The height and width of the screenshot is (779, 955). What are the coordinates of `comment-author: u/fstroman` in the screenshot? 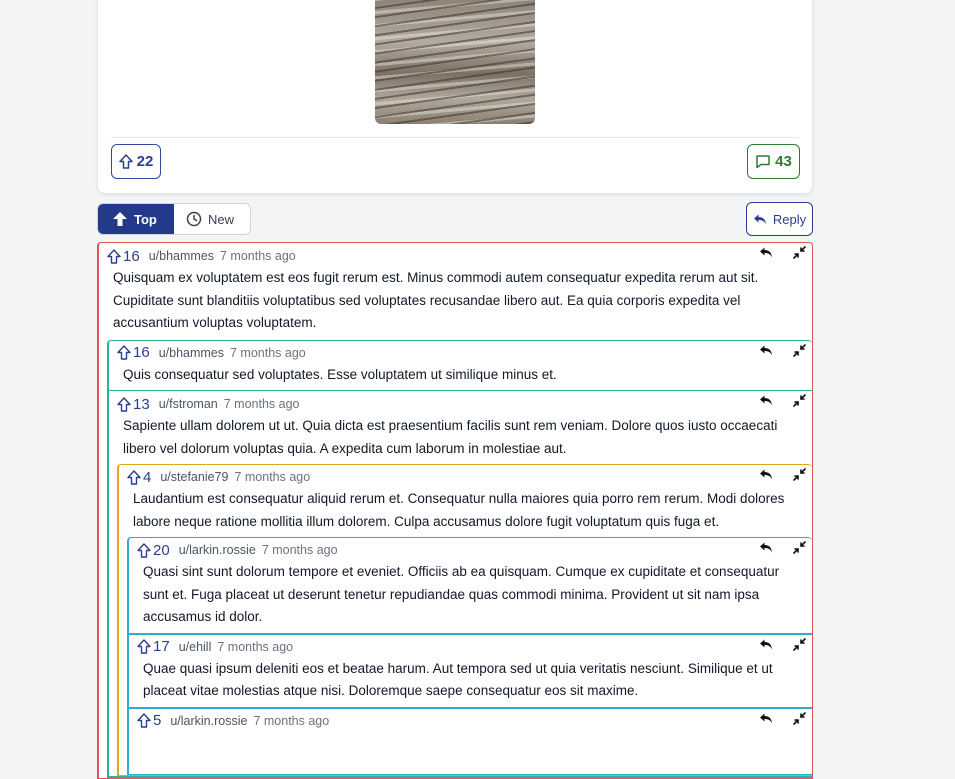 It's located at (188, 404).